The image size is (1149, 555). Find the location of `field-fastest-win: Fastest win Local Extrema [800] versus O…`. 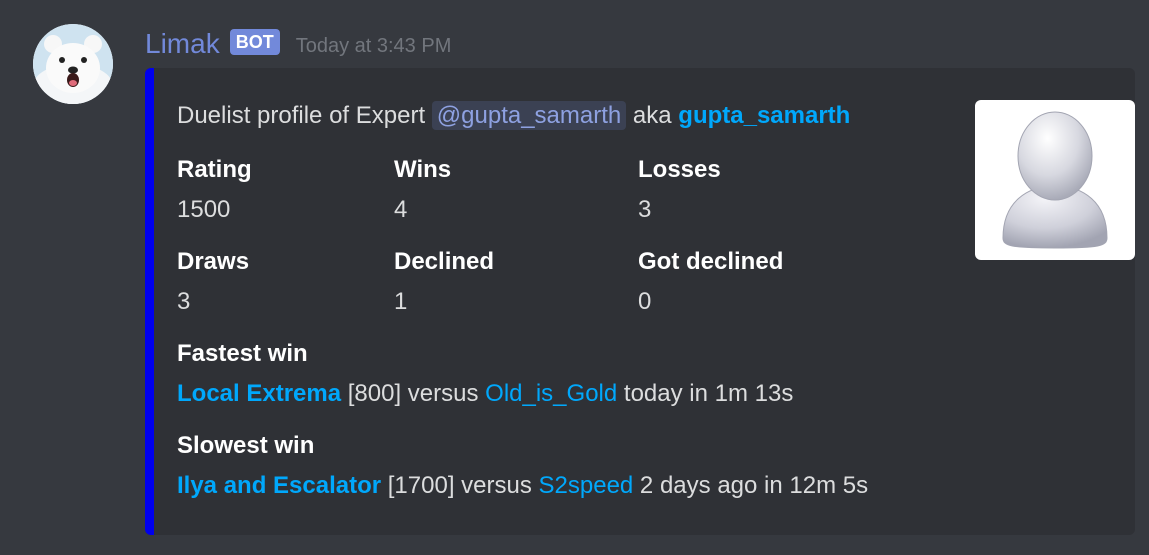

field-fastest-win: Fastest win Local Extrema [800] versus O… is located at coordinates (485, 374).